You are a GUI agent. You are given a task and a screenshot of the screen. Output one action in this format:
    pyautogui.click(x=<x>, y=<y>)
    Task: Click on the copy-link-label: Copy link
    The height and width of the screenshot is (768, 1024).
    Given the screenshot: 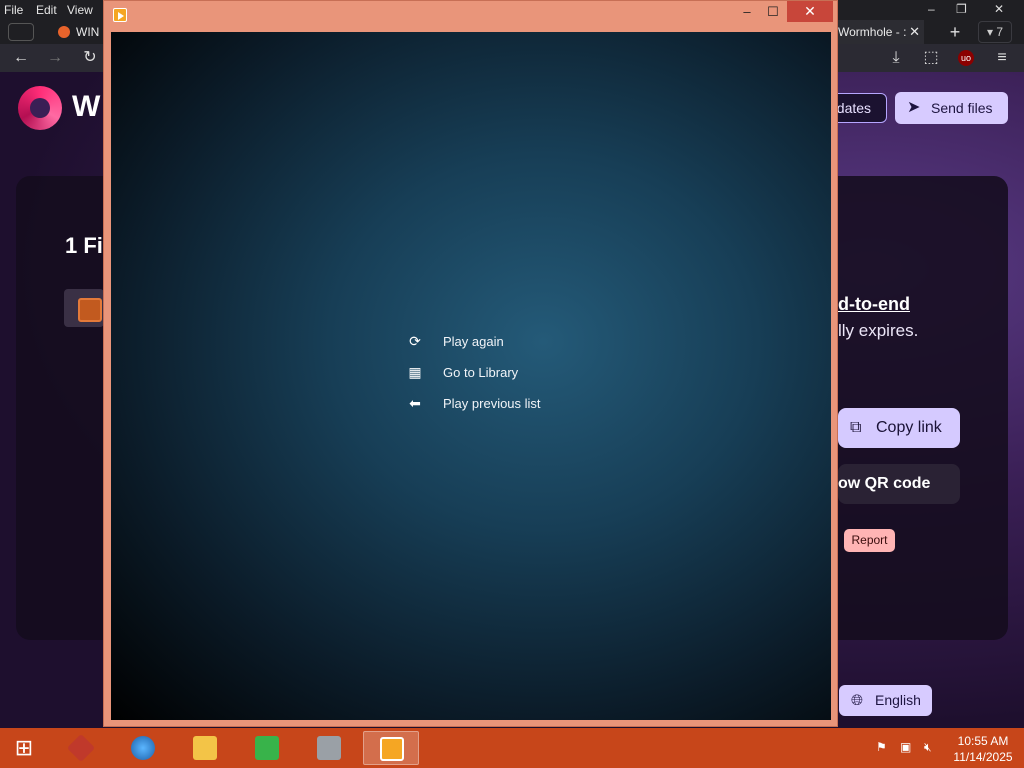 What is the action you would take?
    pyautogui.click(x=909, y=427)
    